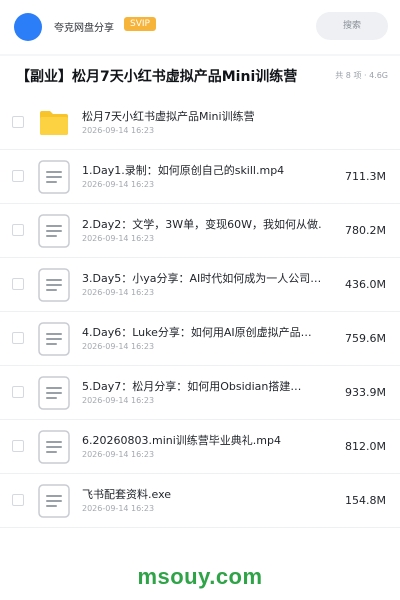  I want to click on footer: msouy.com, so click(200, 574).